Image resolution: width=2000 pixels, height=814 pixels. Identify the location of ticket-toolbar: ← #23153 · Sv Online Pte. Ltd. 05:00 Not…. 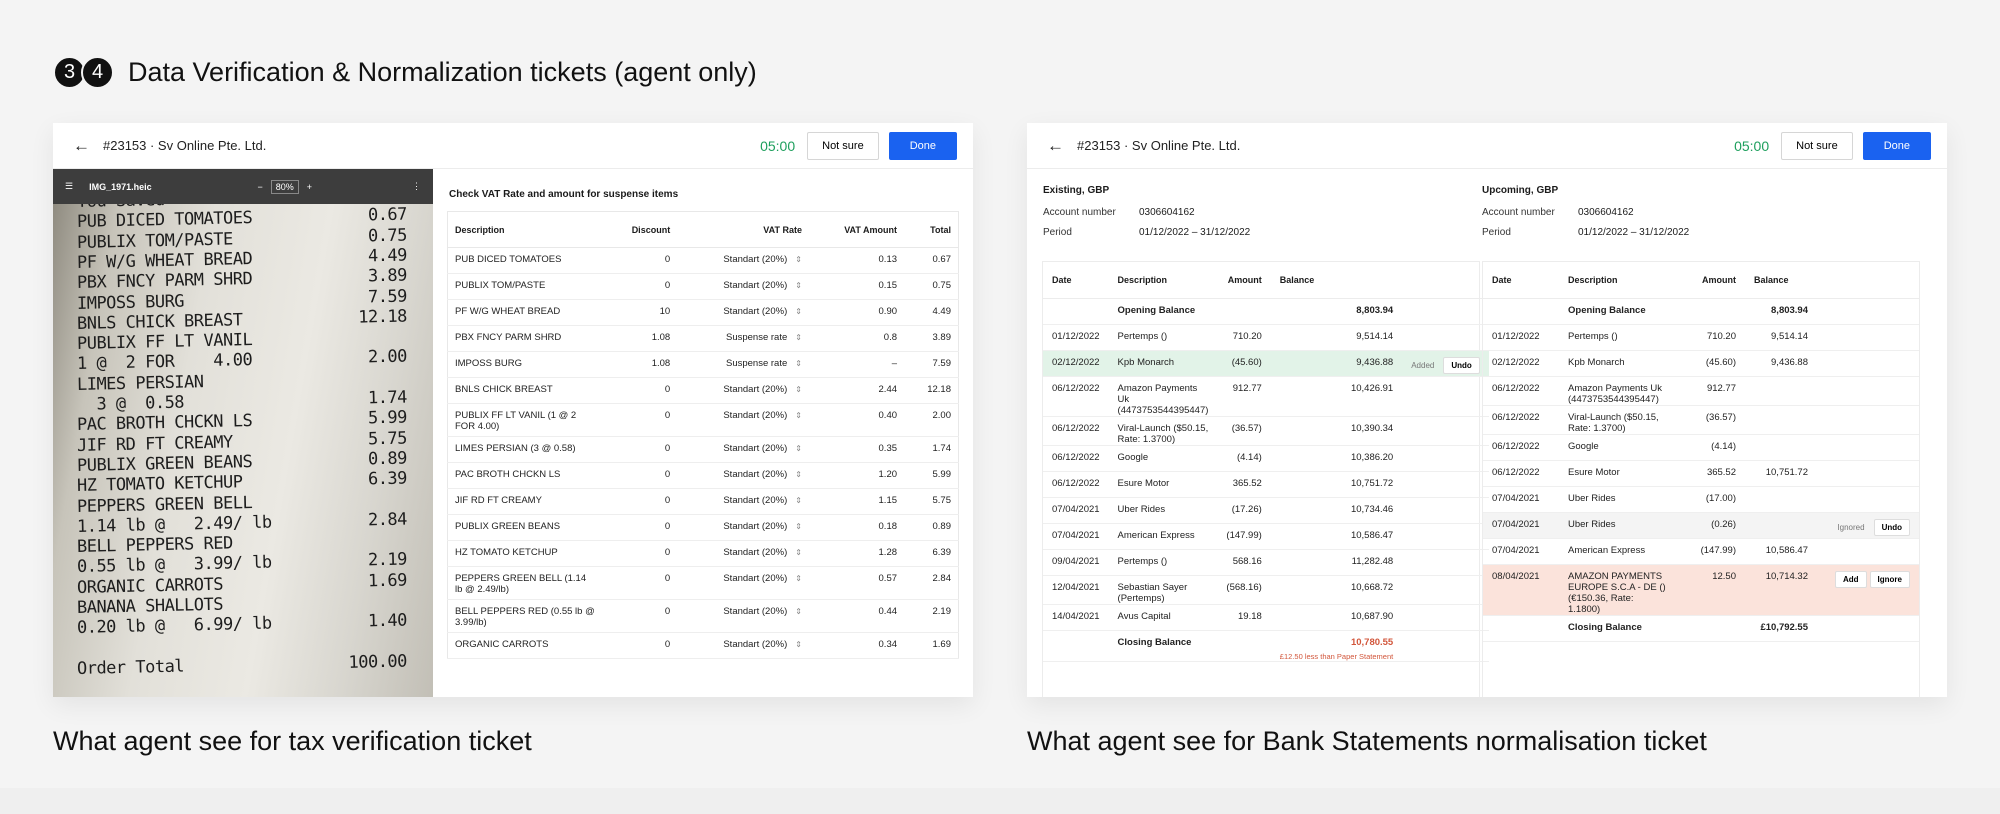
(513, 146).